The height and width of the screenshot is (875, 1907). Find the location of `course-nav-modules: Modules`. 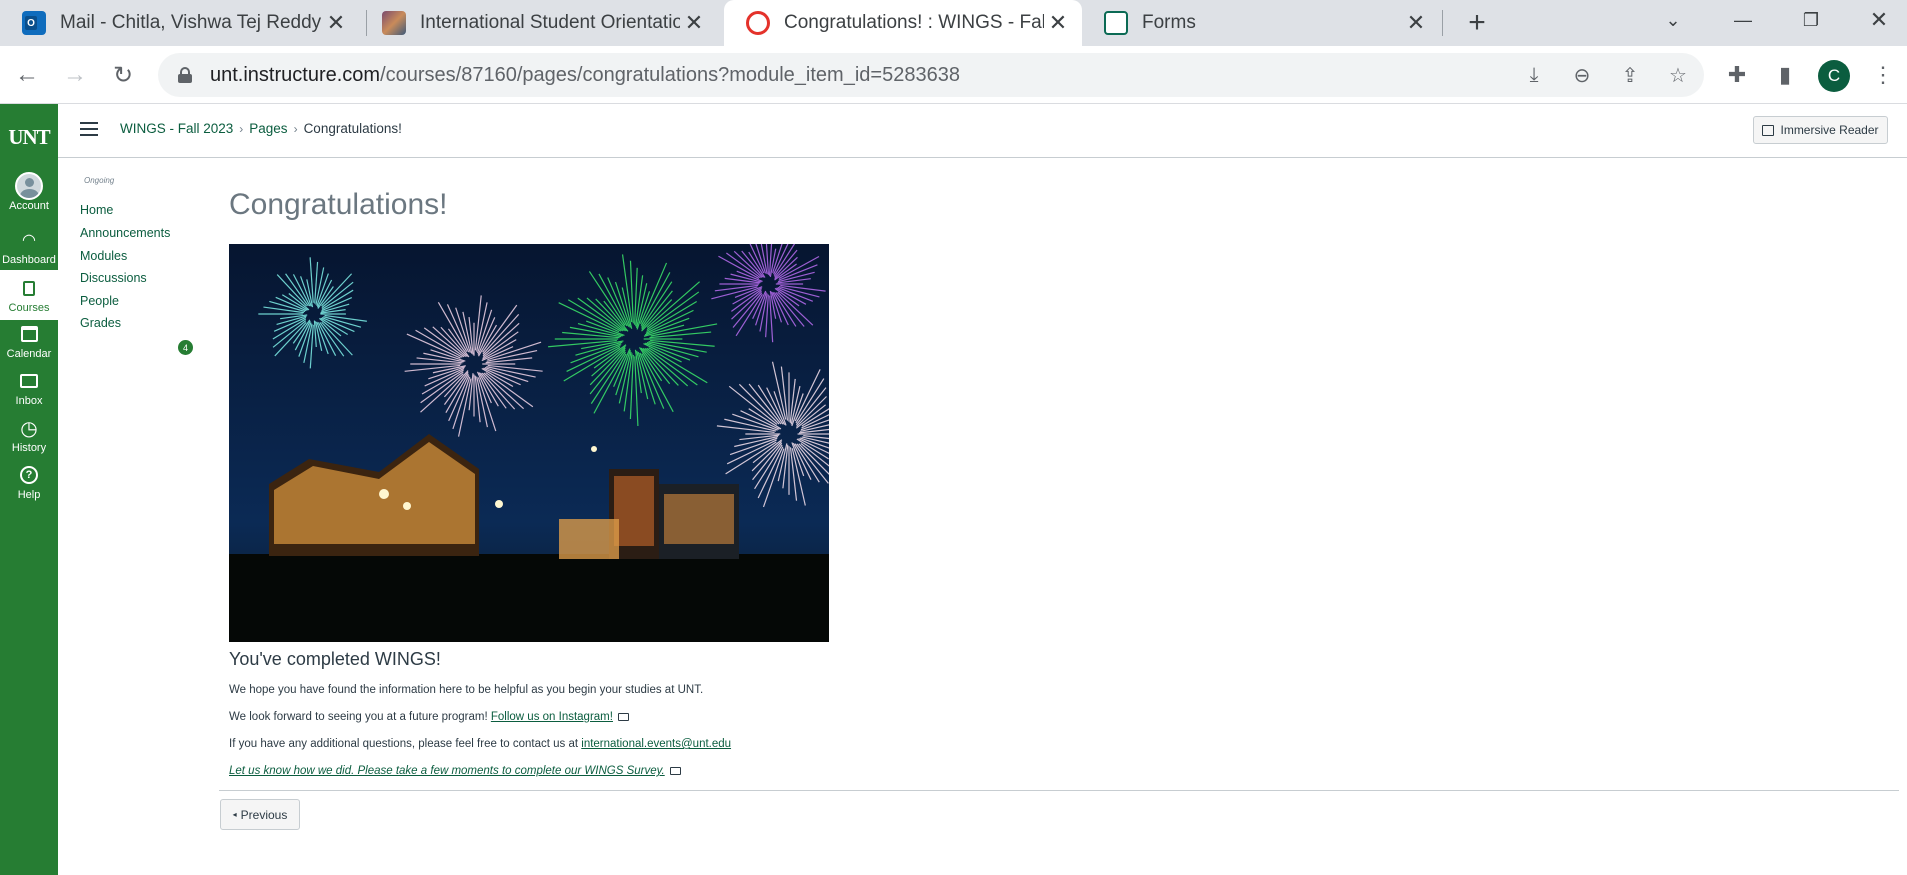

course-nav-modules: Modules is located at coordinates (103, 256).